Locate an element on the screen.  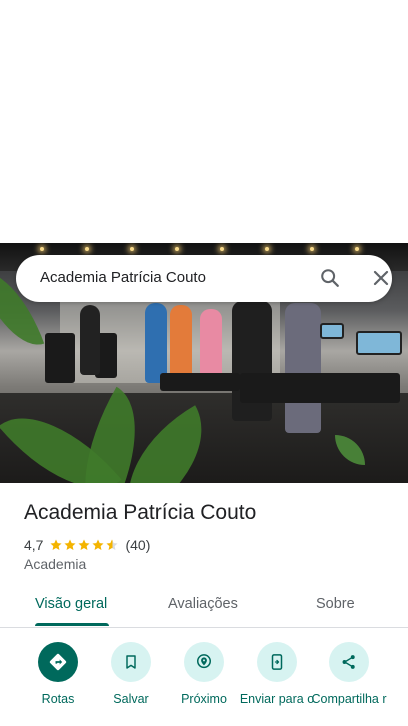
search-input: Academia Patrícia Couto is located at coordinates (123, 277).